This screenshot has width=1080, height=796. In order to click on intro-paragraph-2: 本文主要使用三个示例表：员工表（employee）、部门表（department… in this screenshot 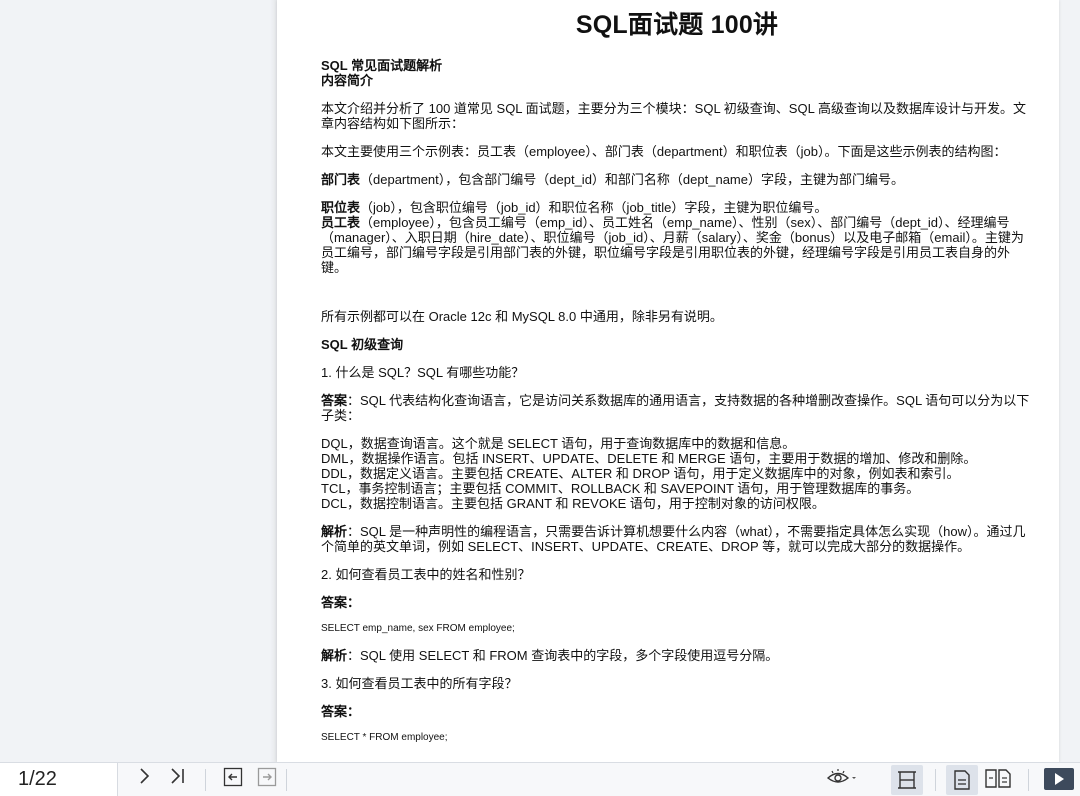, I will do `click(664, 151)`.